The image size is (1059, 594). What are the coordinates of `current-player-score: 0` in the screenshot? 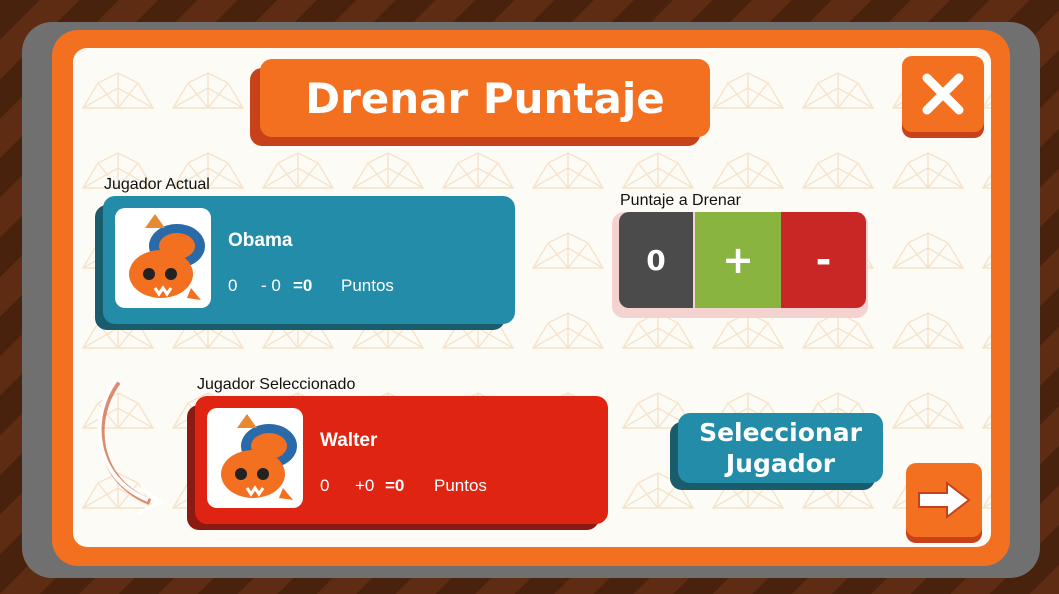 It's located at (233, 285).